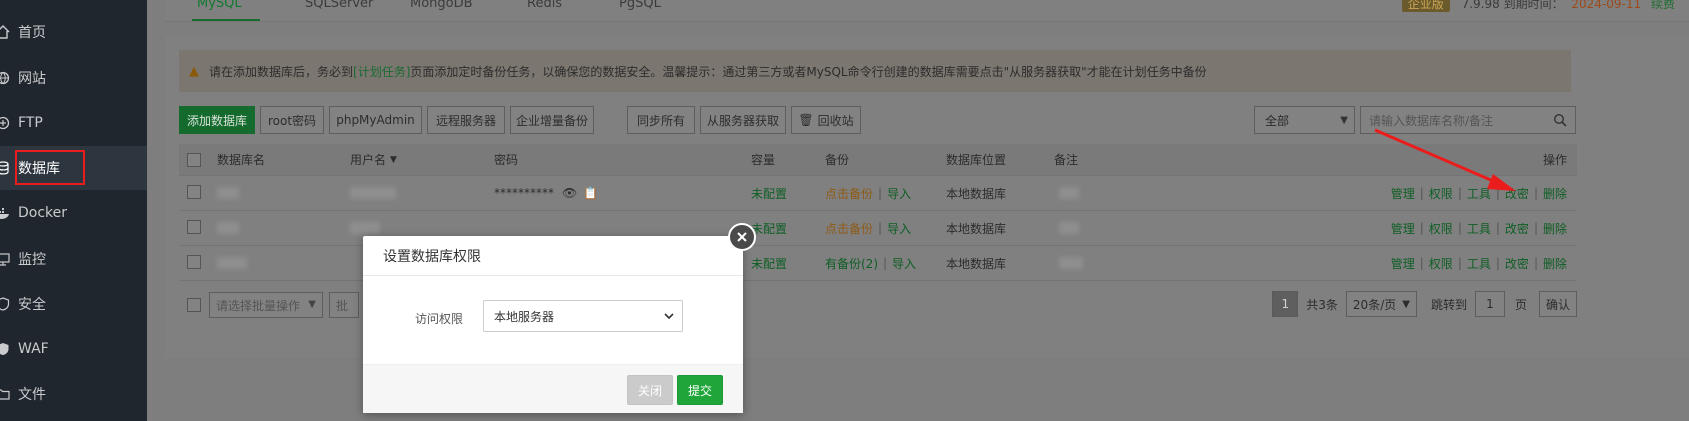  What do you see at coordinates (5, 304) in the screenshot?
I see `shield-icon` at bounding box center [5, 304].